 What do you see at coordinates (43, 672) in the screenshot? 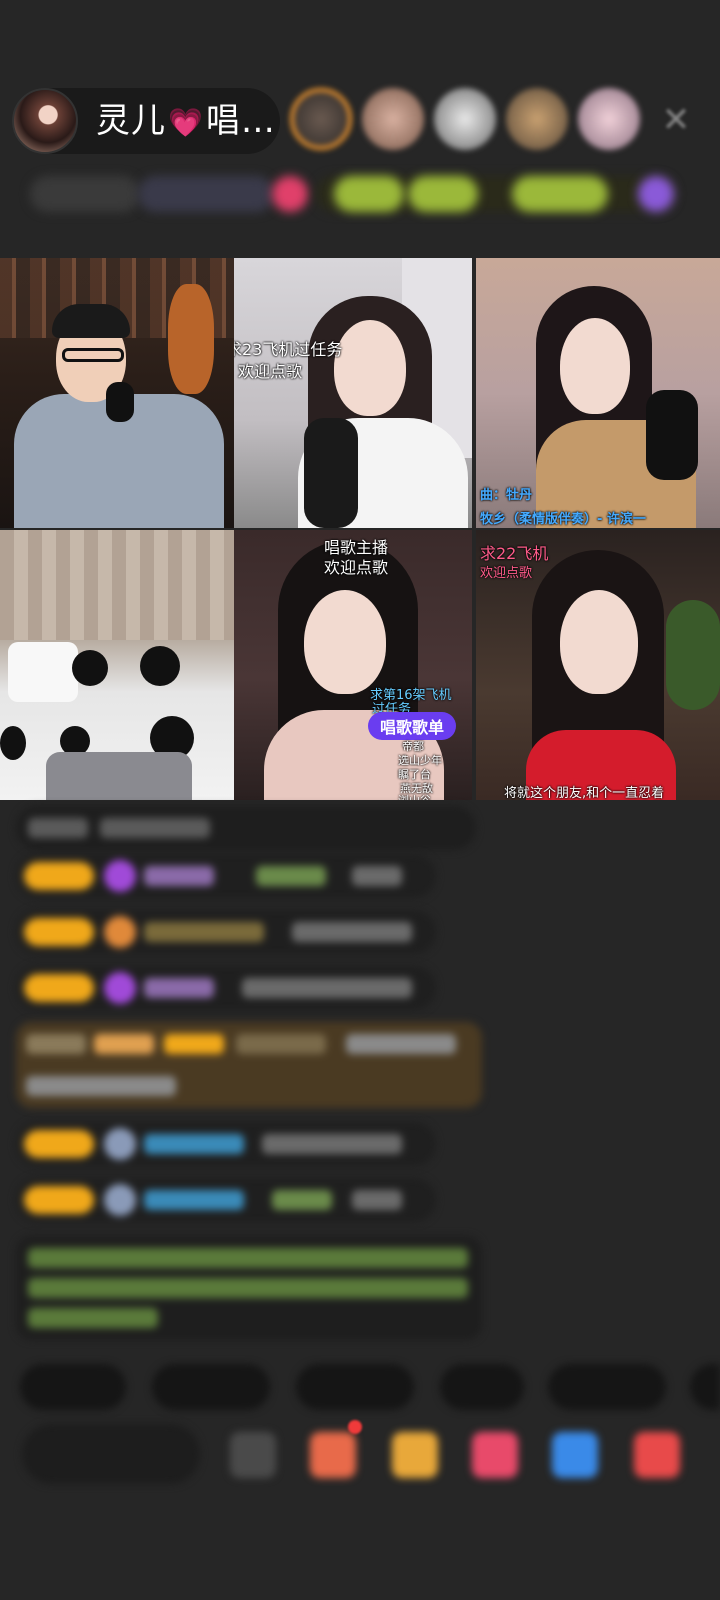
I see `pillow` at bounding box center [43, 672].